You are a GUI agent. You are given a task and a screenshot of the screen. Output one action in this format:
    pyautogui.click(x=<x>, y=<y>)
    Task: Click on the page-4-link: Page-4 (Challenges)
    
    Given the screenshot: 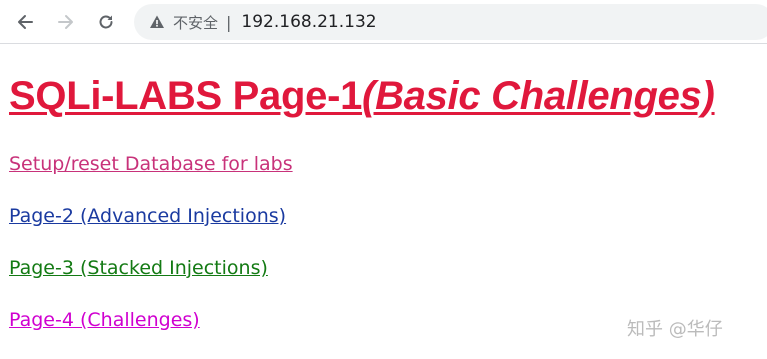 What is the action you would take?
    pyautogui.click(x=104, y=320)
    